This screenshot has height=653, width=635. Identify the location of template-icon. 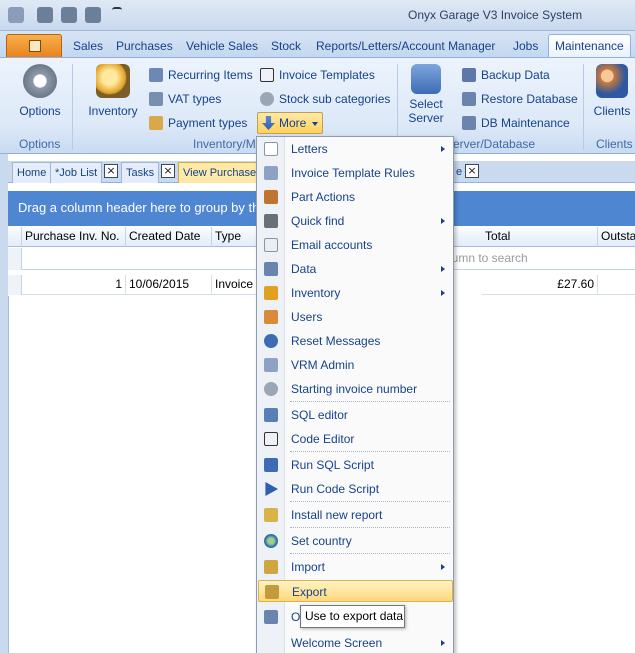
(267, 75).